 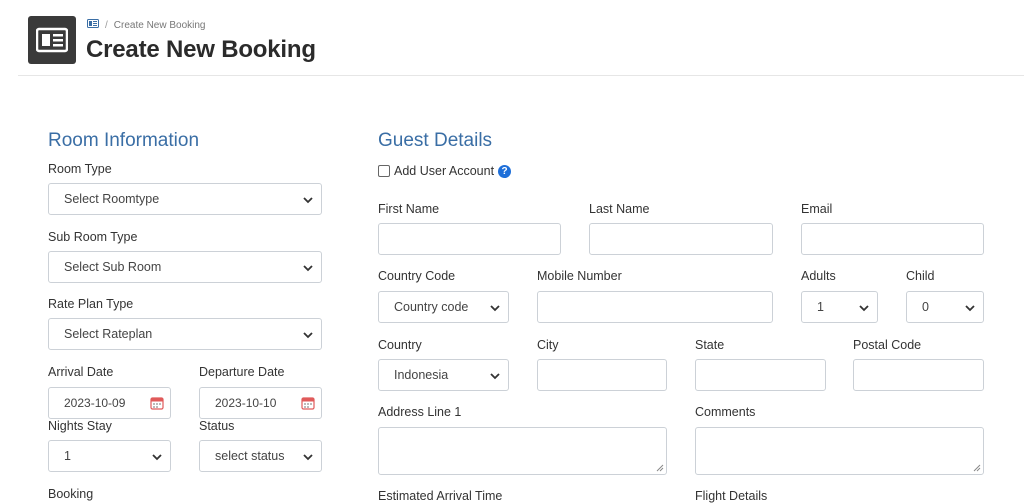 I want to click on email-label: Email, so click(x=817, y=209).